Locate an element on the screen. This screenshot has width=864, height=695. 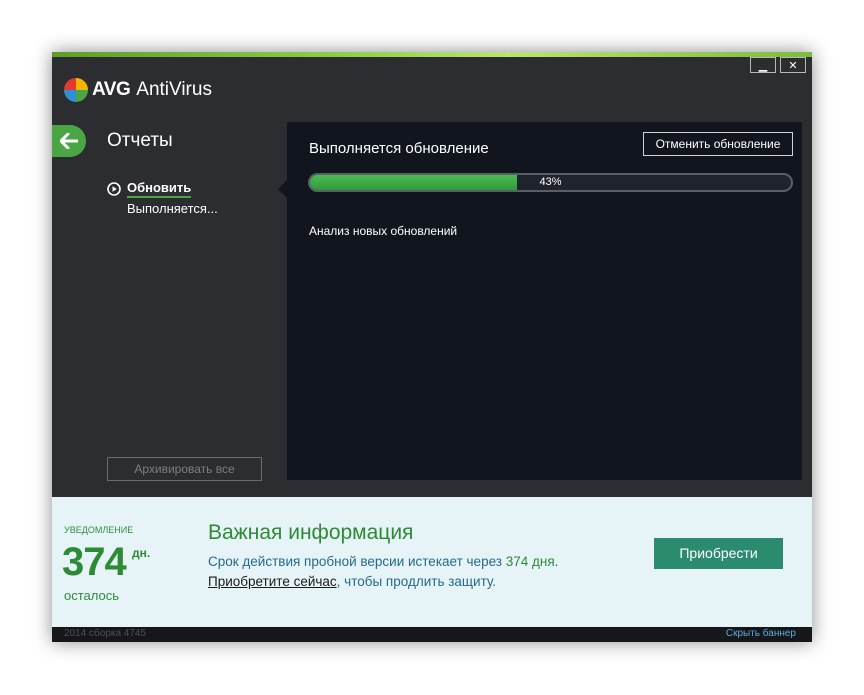
purchase-button: Приобрести is located at coordinates (718, 553).